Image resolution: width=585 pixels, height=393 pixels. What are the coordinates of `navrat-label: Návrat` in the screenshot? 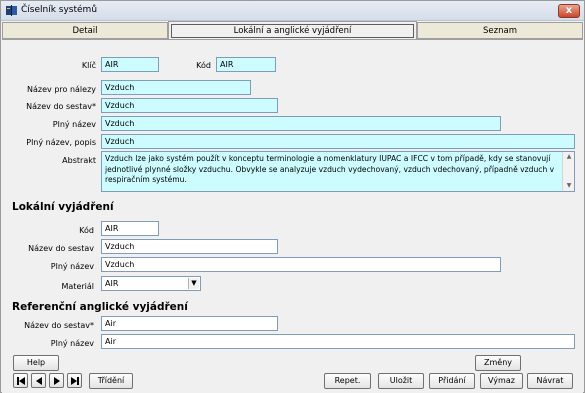 It's located at (550, 380).